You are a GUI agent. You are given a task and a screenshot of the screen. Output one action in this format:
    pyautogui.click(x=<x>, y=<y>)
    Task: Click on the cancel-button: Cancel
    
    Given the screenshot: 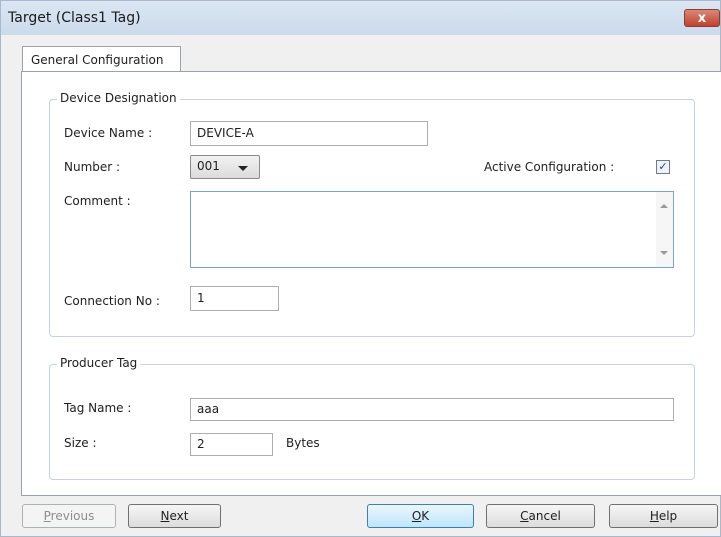 What is the action you would take?
    pyautogui.click(x=540, y=516)
    